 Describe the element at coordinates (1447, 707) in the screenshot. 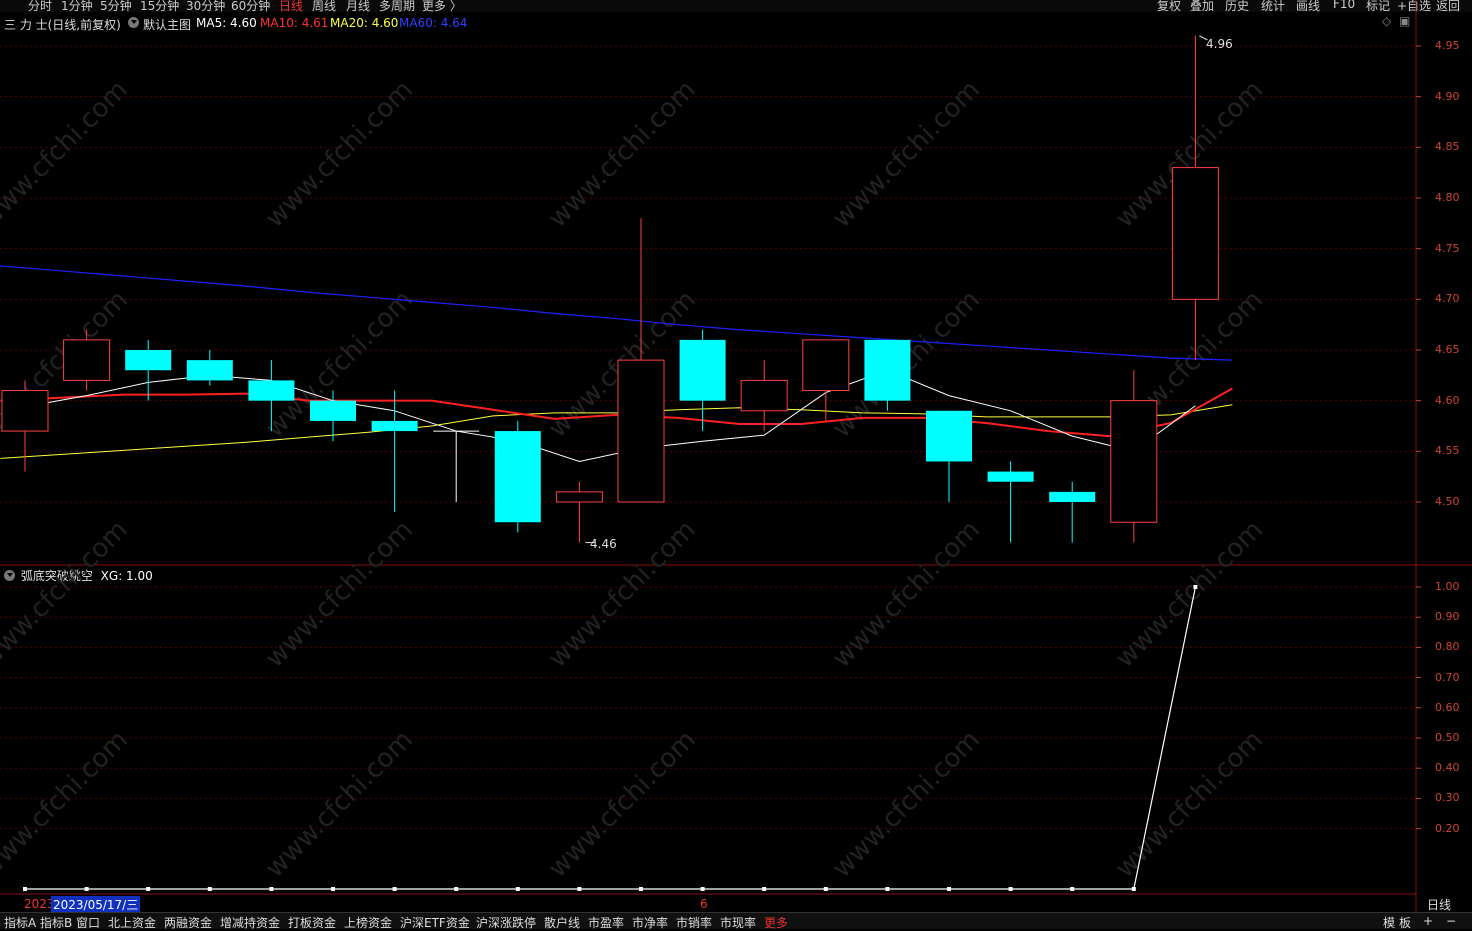

I see `indicator-tick-label: 0.60` at that location.